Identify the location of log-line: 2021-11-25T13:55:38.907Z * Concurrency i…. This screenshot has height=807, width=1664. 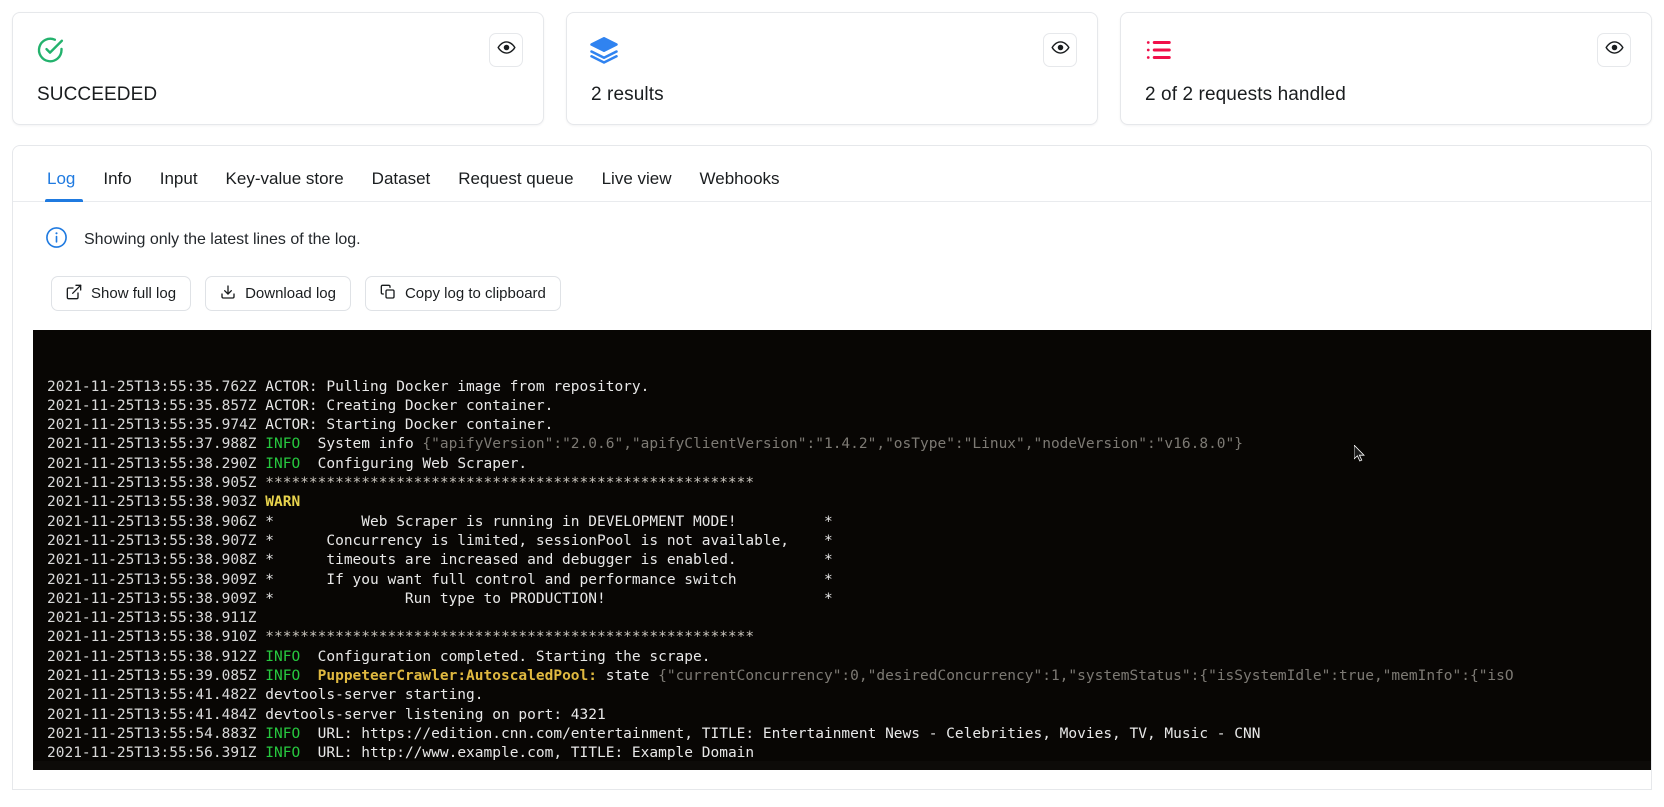
(849, 541).